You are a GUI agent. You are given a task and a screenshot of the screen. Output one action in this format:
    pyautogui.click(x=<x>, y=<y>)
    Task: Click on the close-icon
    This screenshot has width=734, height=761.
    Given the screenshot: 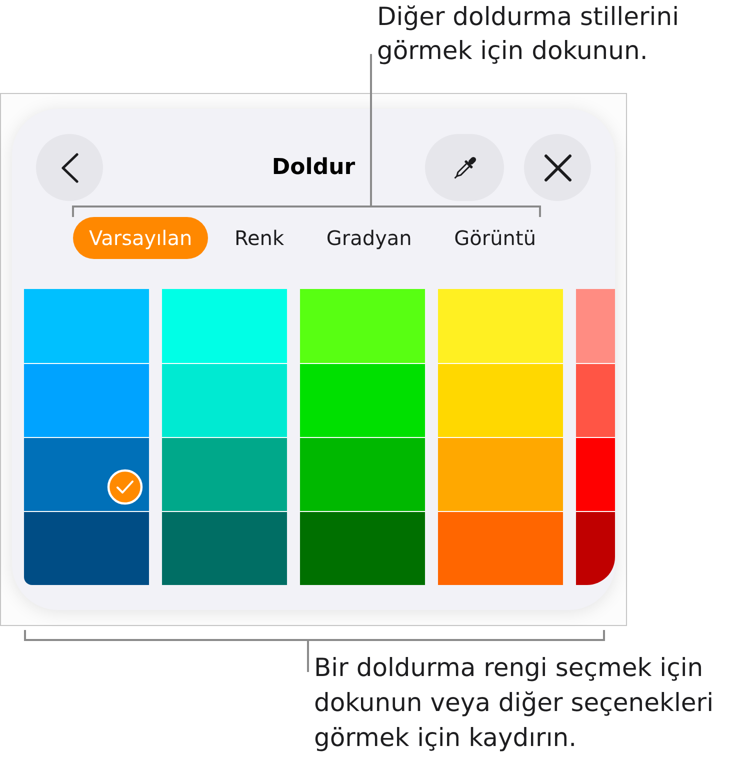 What is the action you would take?
    pyautogui.click(x=558, y=168)
    